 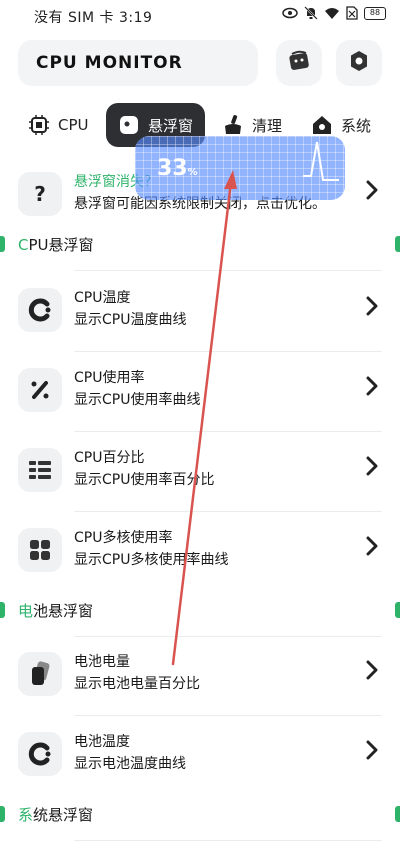 What do you see at coordinates (233, 125) in the screenshot?
I see `broom-icon` at bounding box center [233, 125].